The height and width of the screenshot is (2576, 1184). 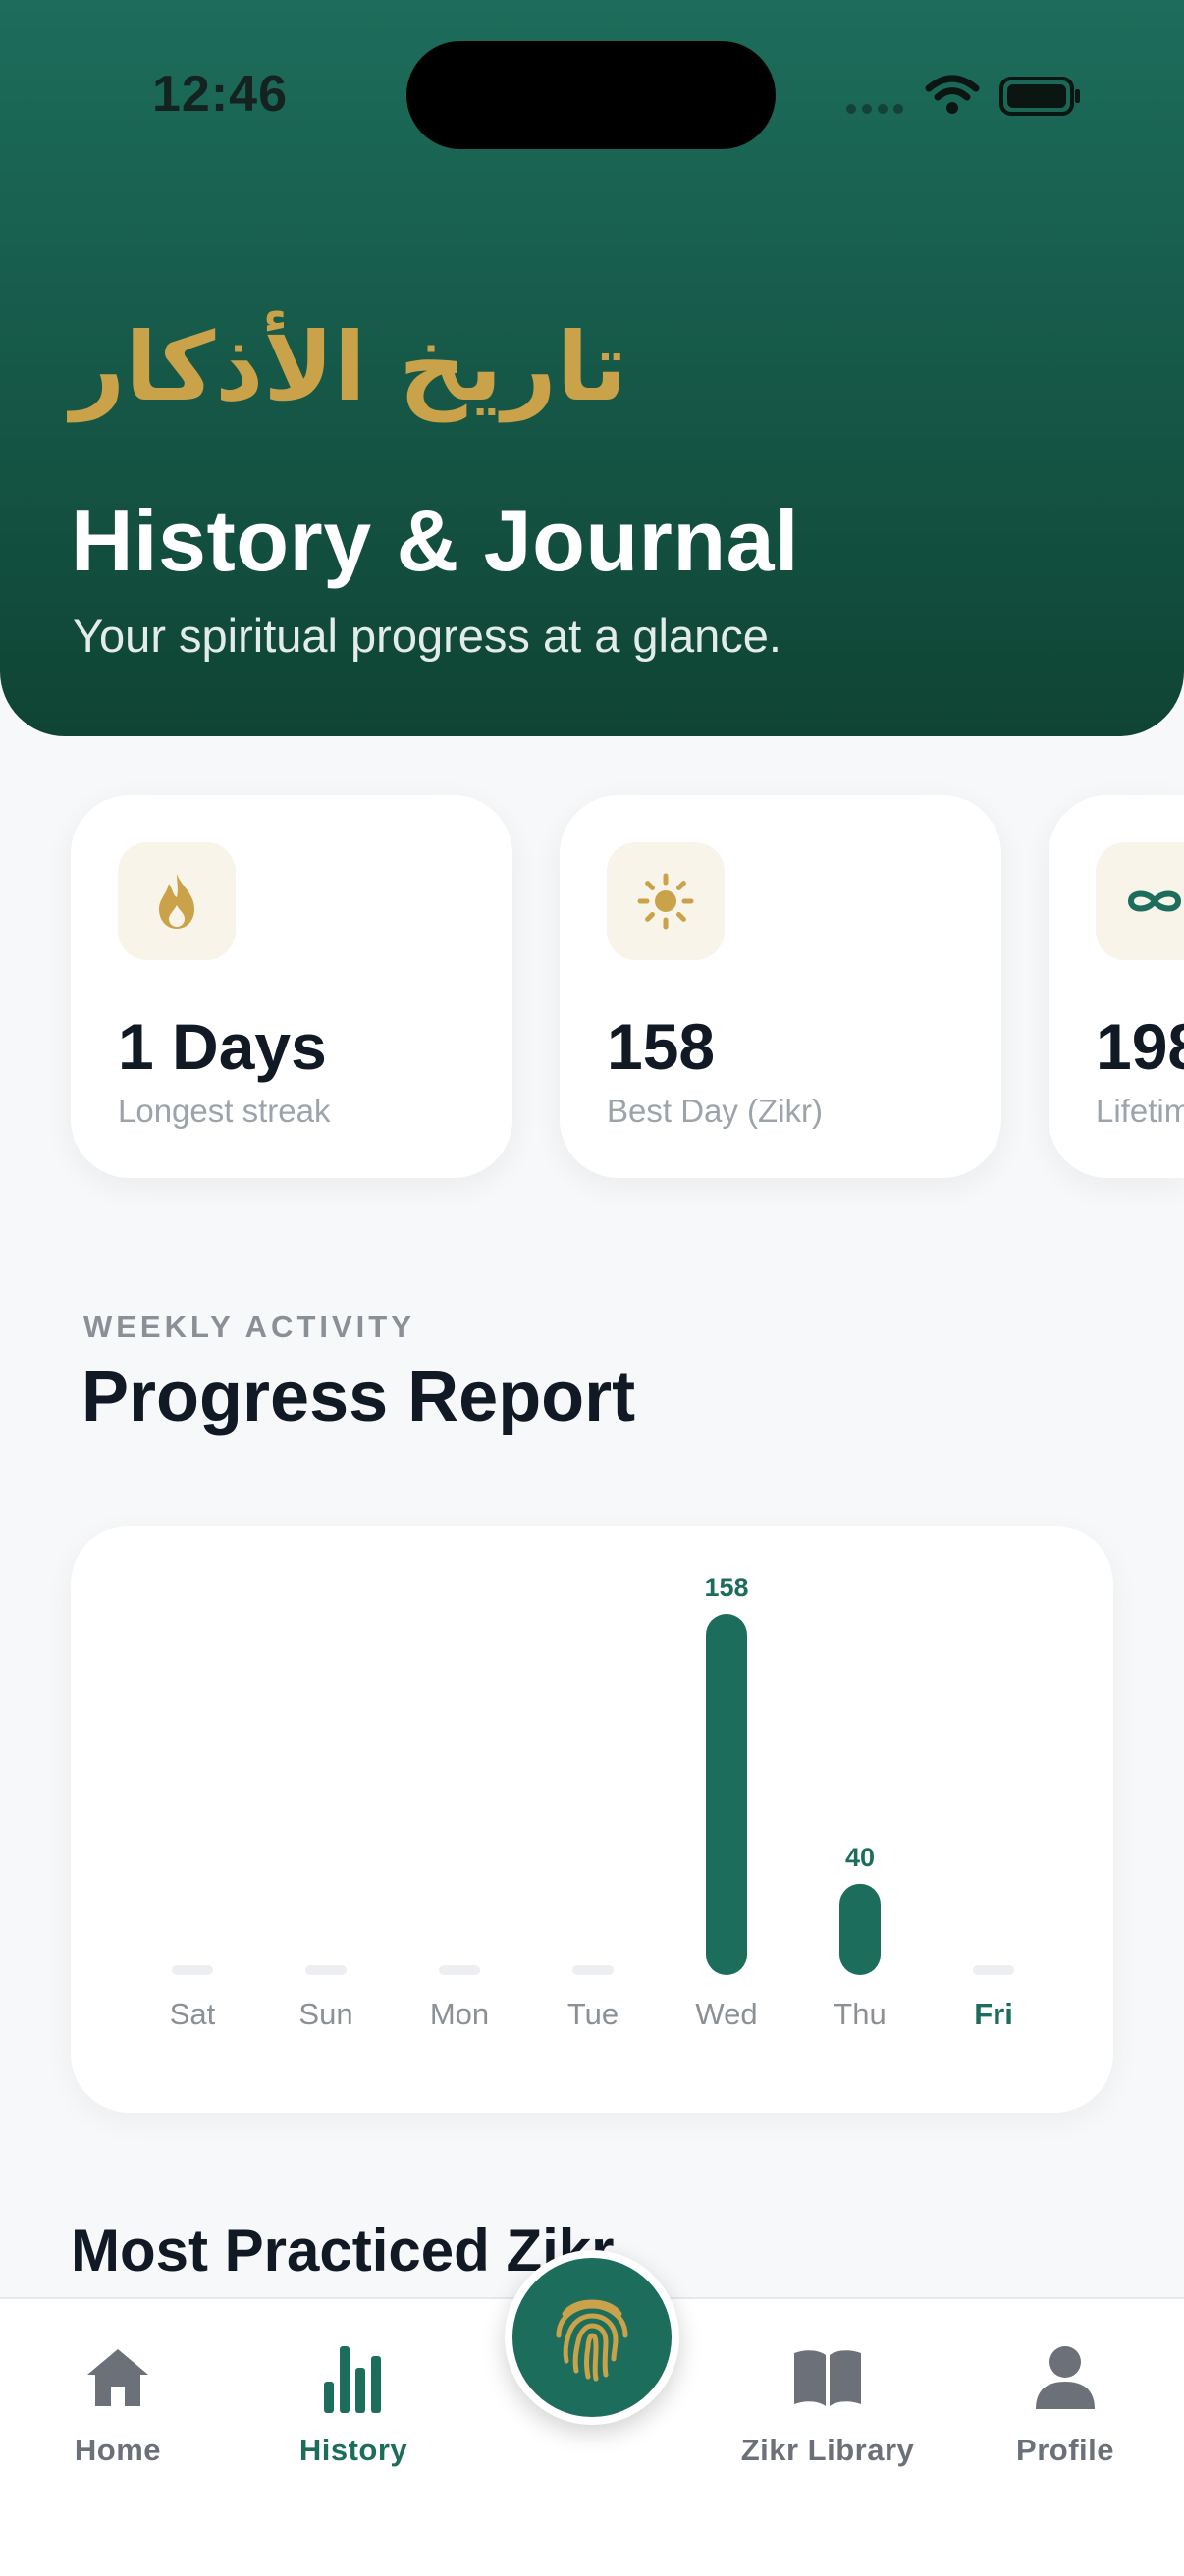 I want to click on day-label-wed: Wed, so click(x=726, y=2014).